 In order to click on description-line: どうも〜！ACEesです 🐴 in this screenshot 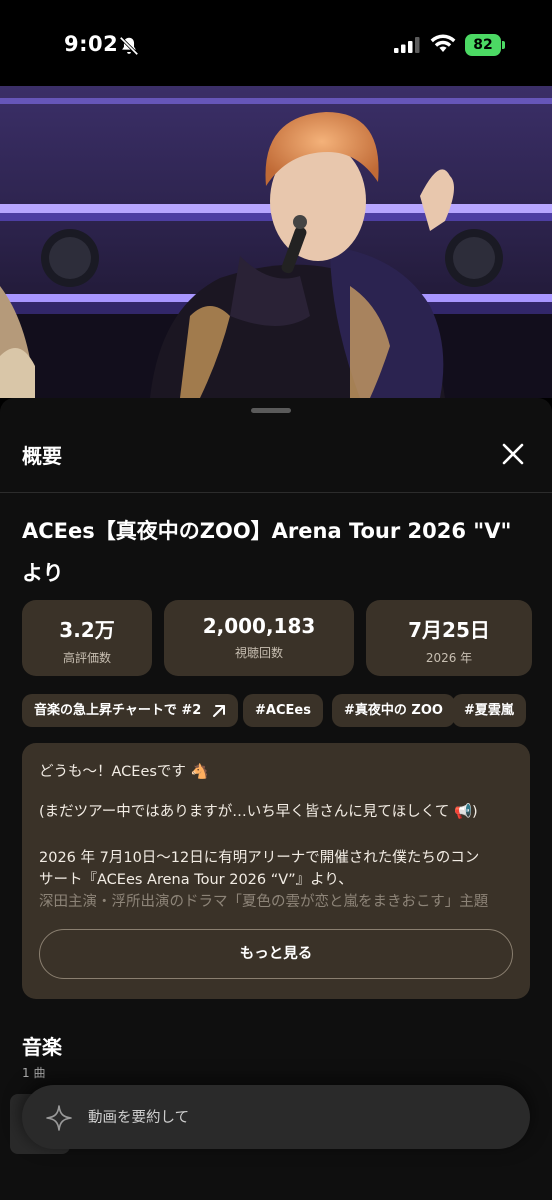, I will do `click(124, 772)`.